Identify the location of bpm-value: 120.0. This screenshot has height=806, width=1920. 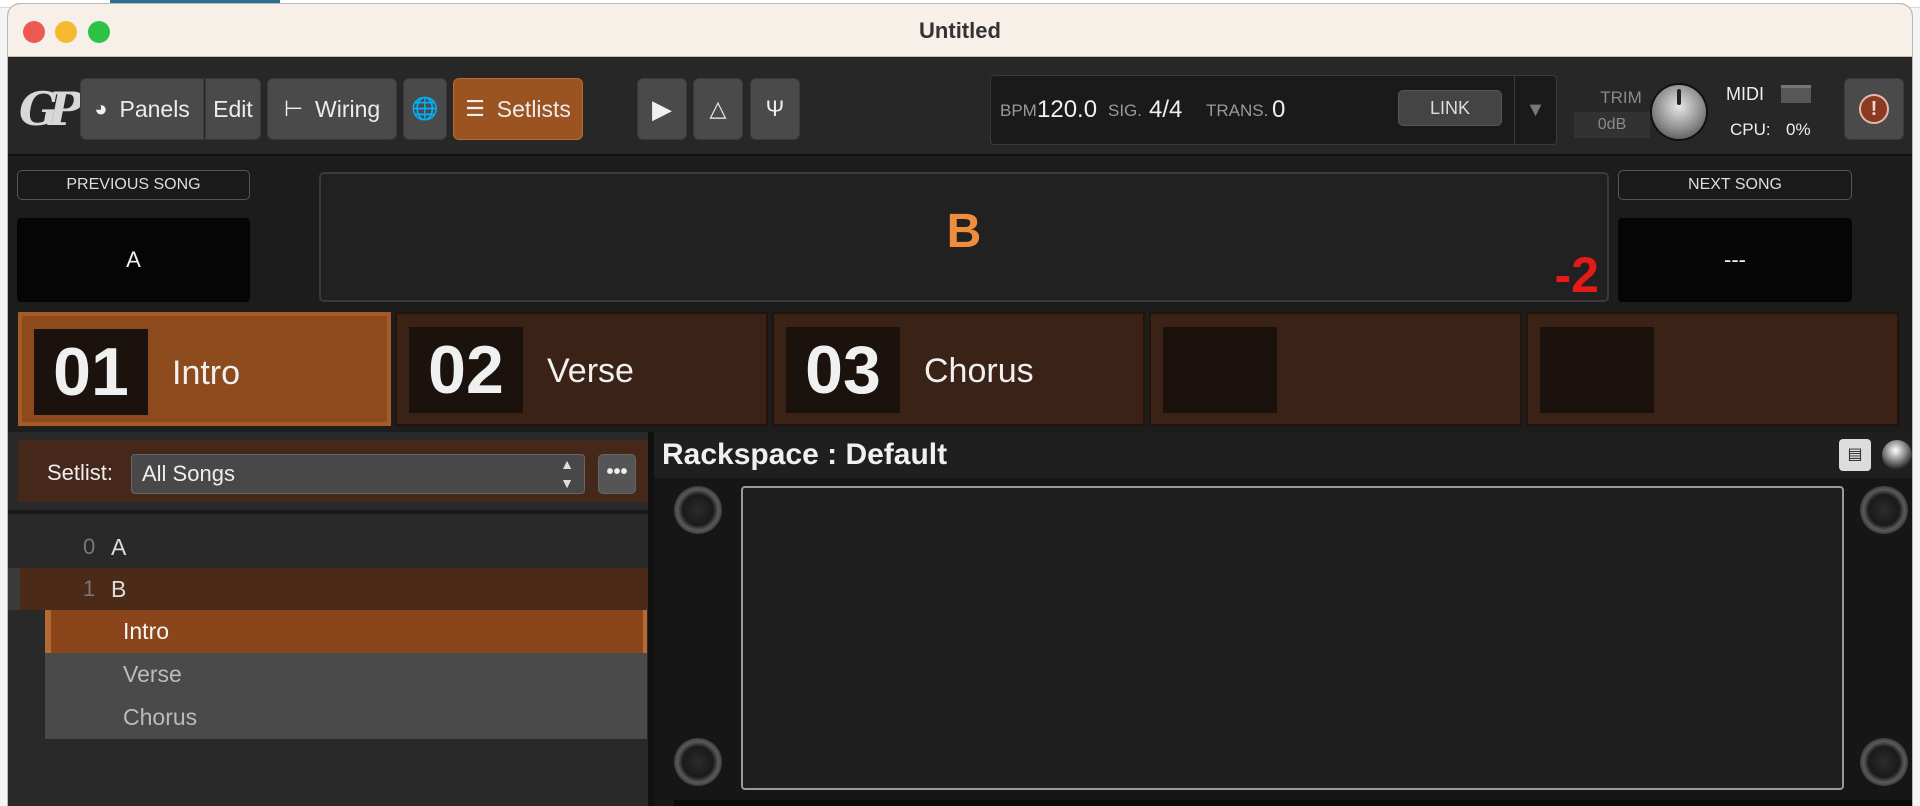
(1067, 110).